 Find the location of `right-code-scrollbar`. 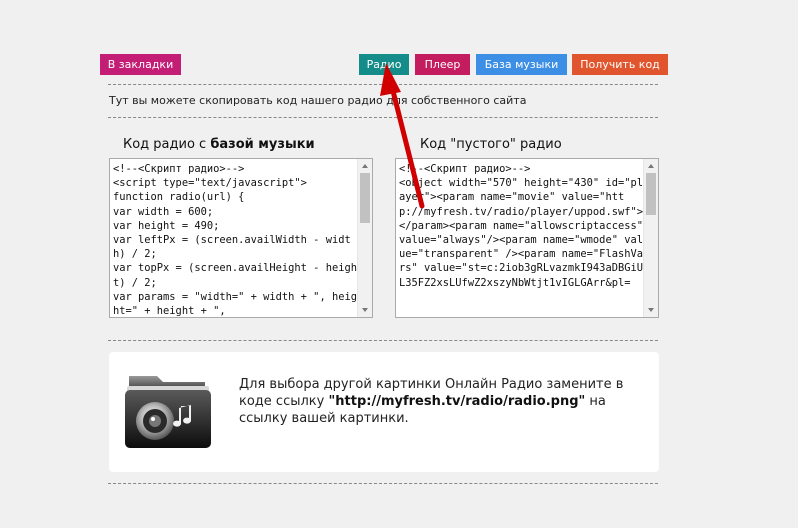

right-code-scrollbar is located at coordinates (650, 238).